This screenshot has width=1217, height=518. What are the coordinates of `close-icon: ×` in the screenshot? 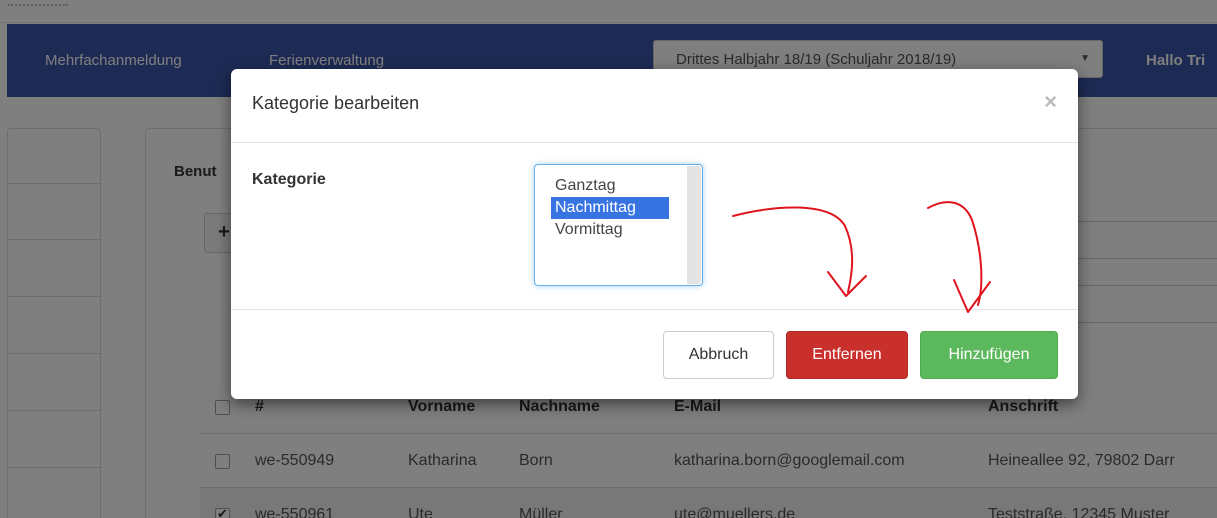 It's located at (1050, 102).